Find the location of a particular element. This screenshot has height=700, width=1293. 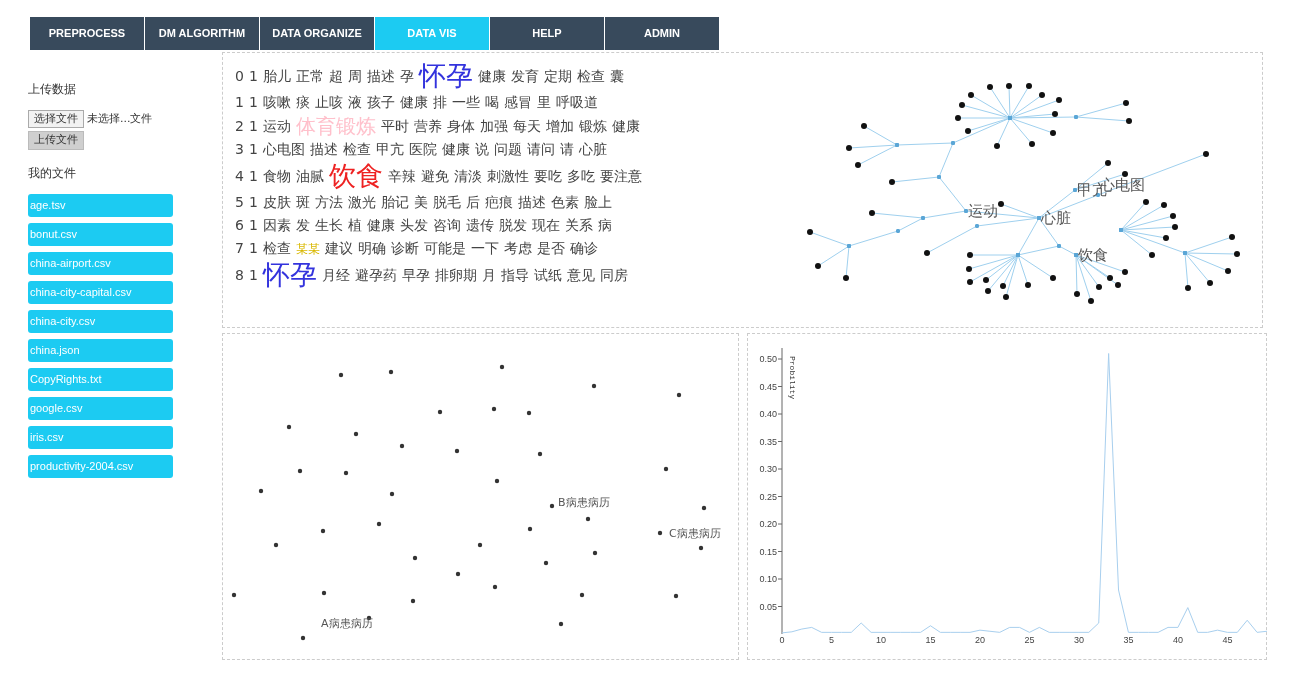

topic-word: 美 is located at coordinates (420, 202).